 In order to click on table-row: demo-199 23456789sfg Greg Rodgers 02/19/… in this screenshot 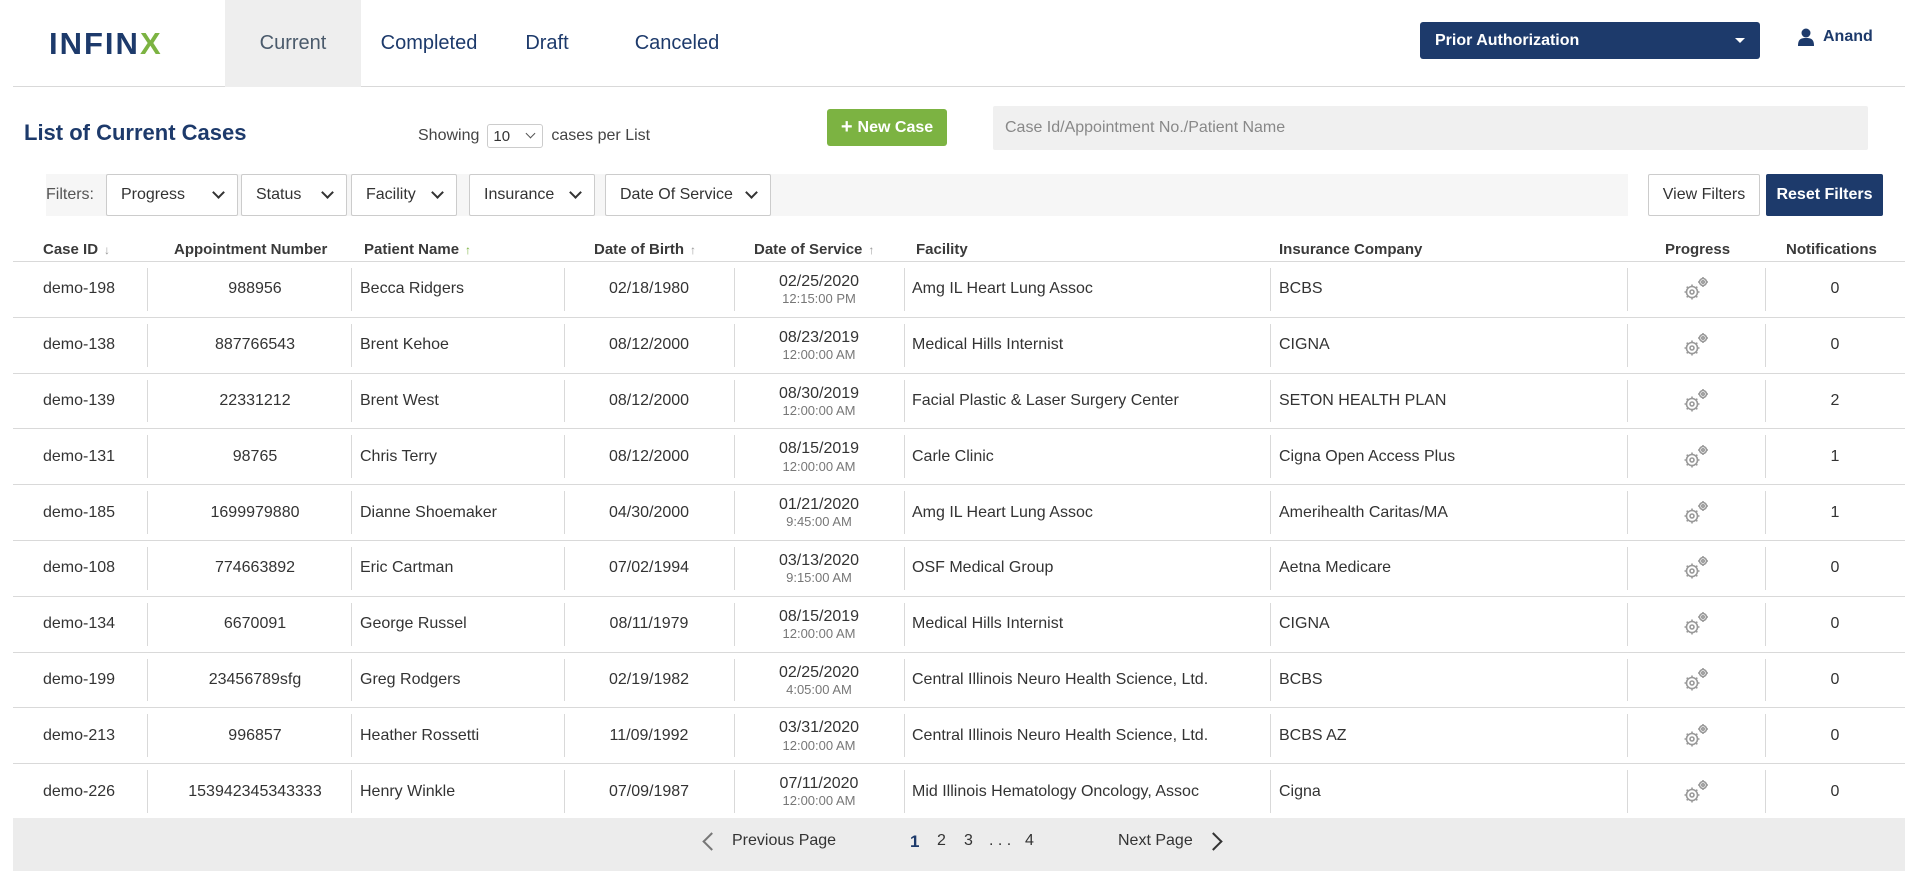, I will do `click(959, 681)`.